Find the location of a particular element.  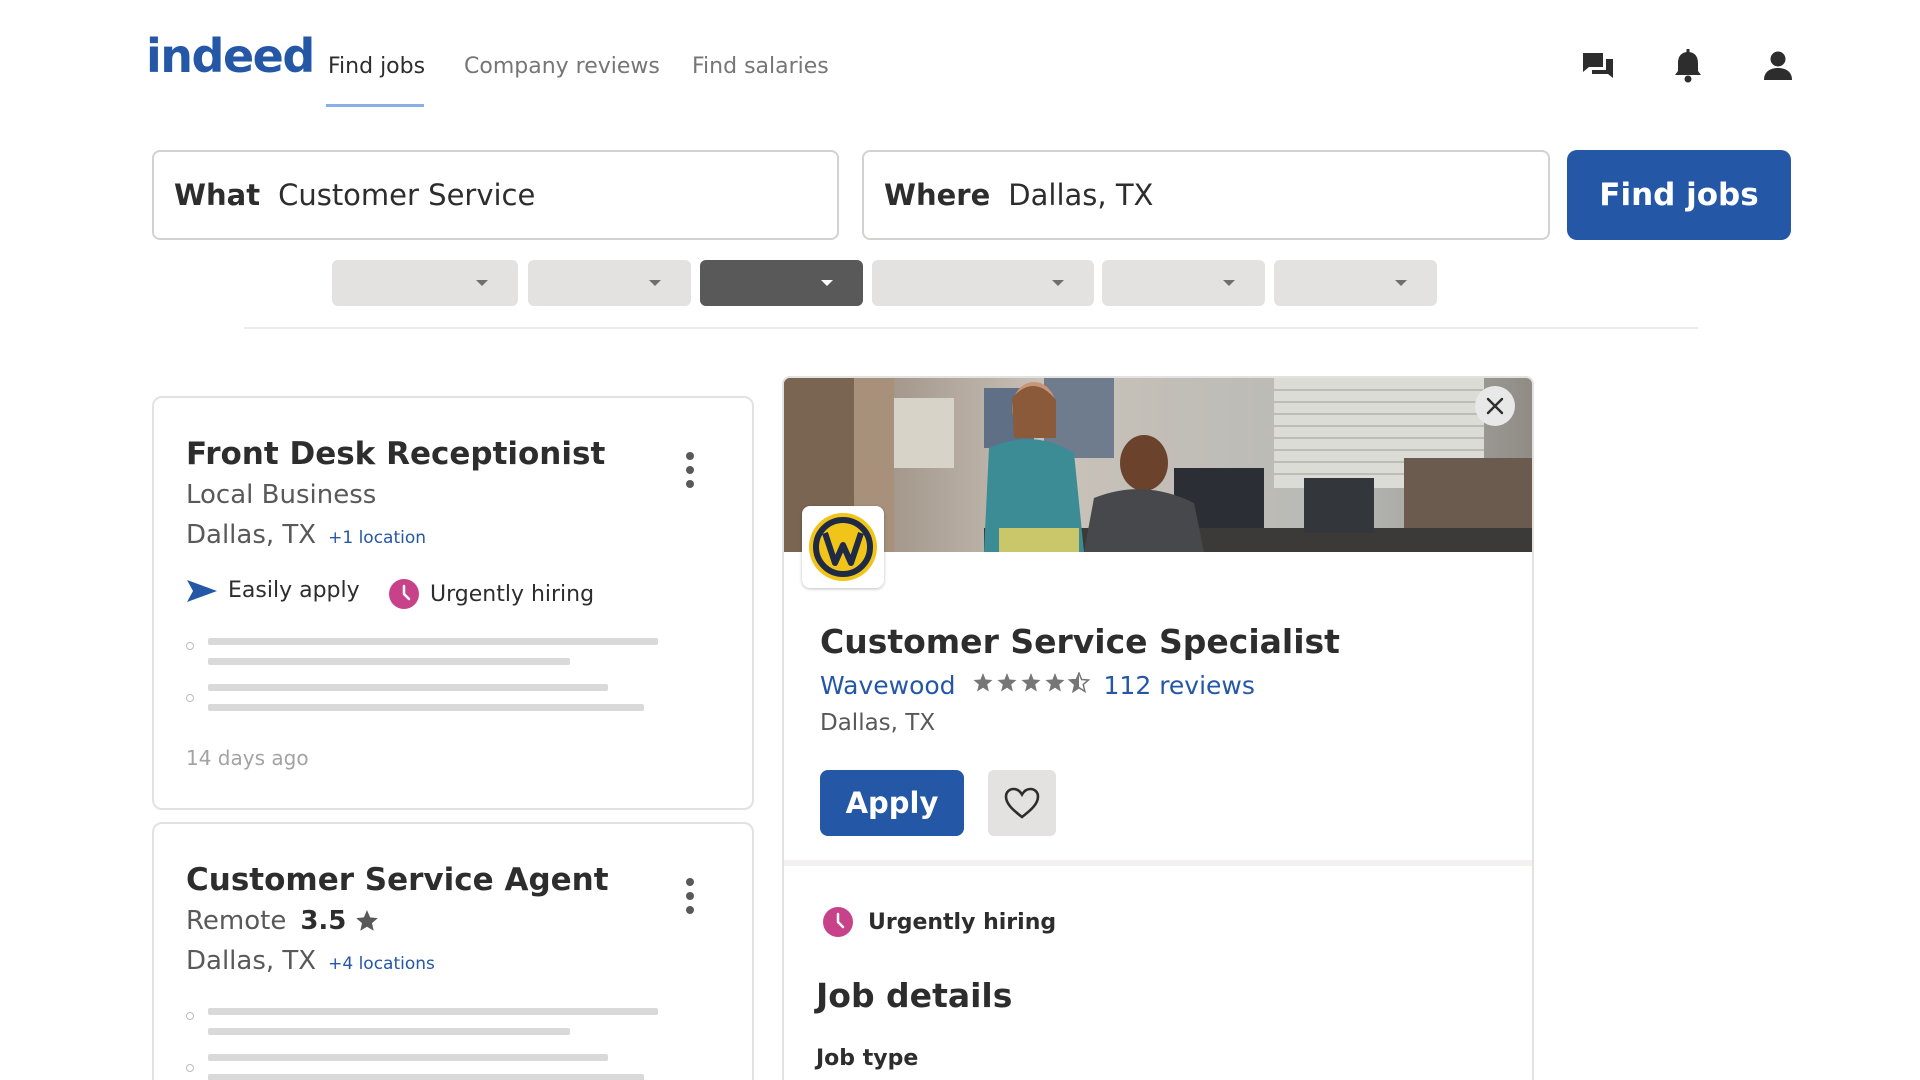

send-icon is located at coordinates (202, 591).